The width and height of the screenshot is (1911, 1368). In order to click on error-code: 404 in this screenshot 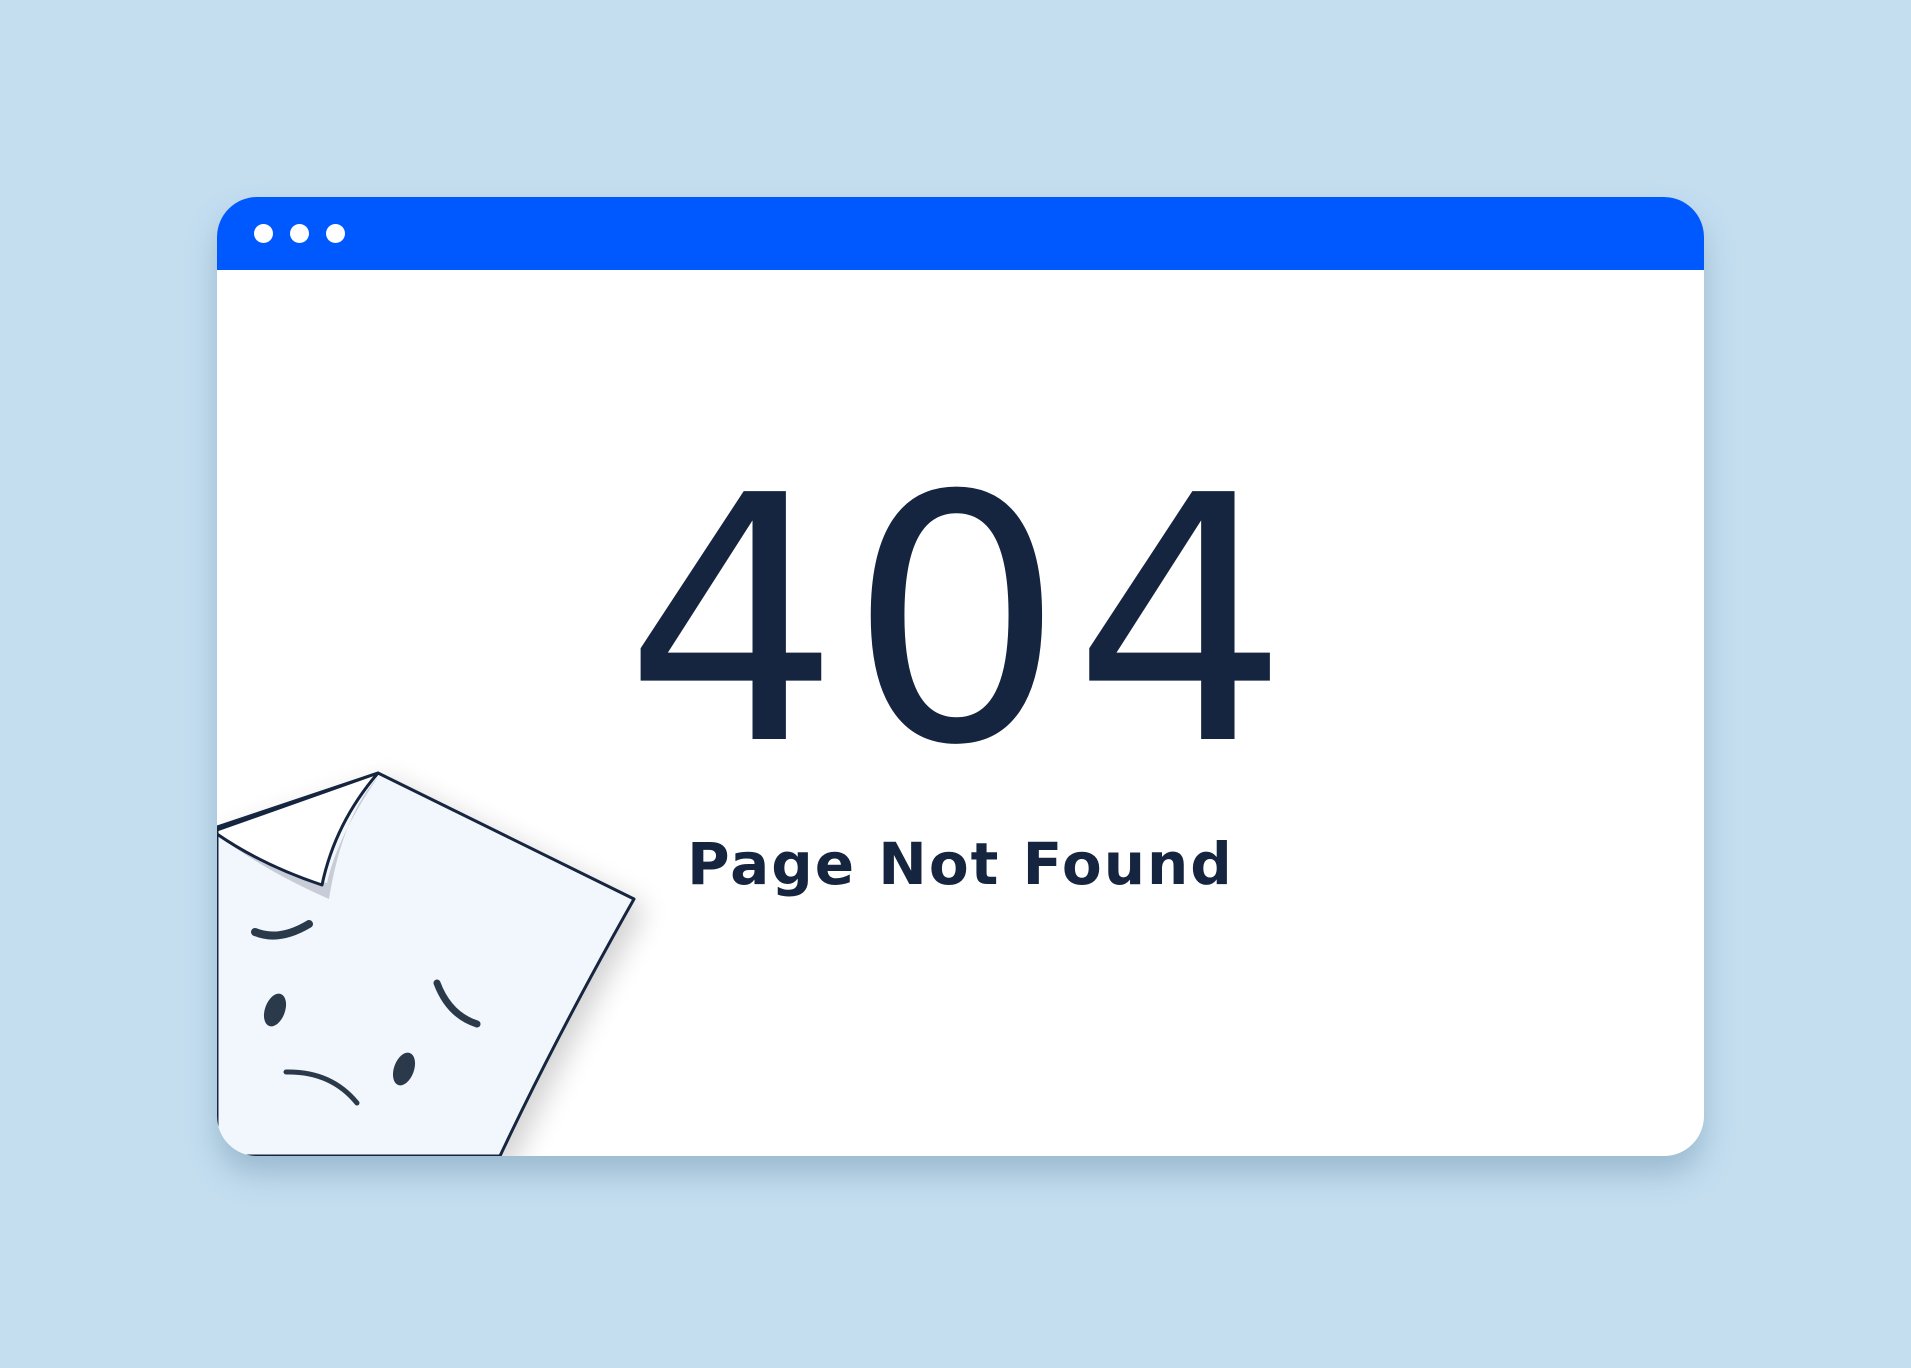, I will do `click(960, 622)`.